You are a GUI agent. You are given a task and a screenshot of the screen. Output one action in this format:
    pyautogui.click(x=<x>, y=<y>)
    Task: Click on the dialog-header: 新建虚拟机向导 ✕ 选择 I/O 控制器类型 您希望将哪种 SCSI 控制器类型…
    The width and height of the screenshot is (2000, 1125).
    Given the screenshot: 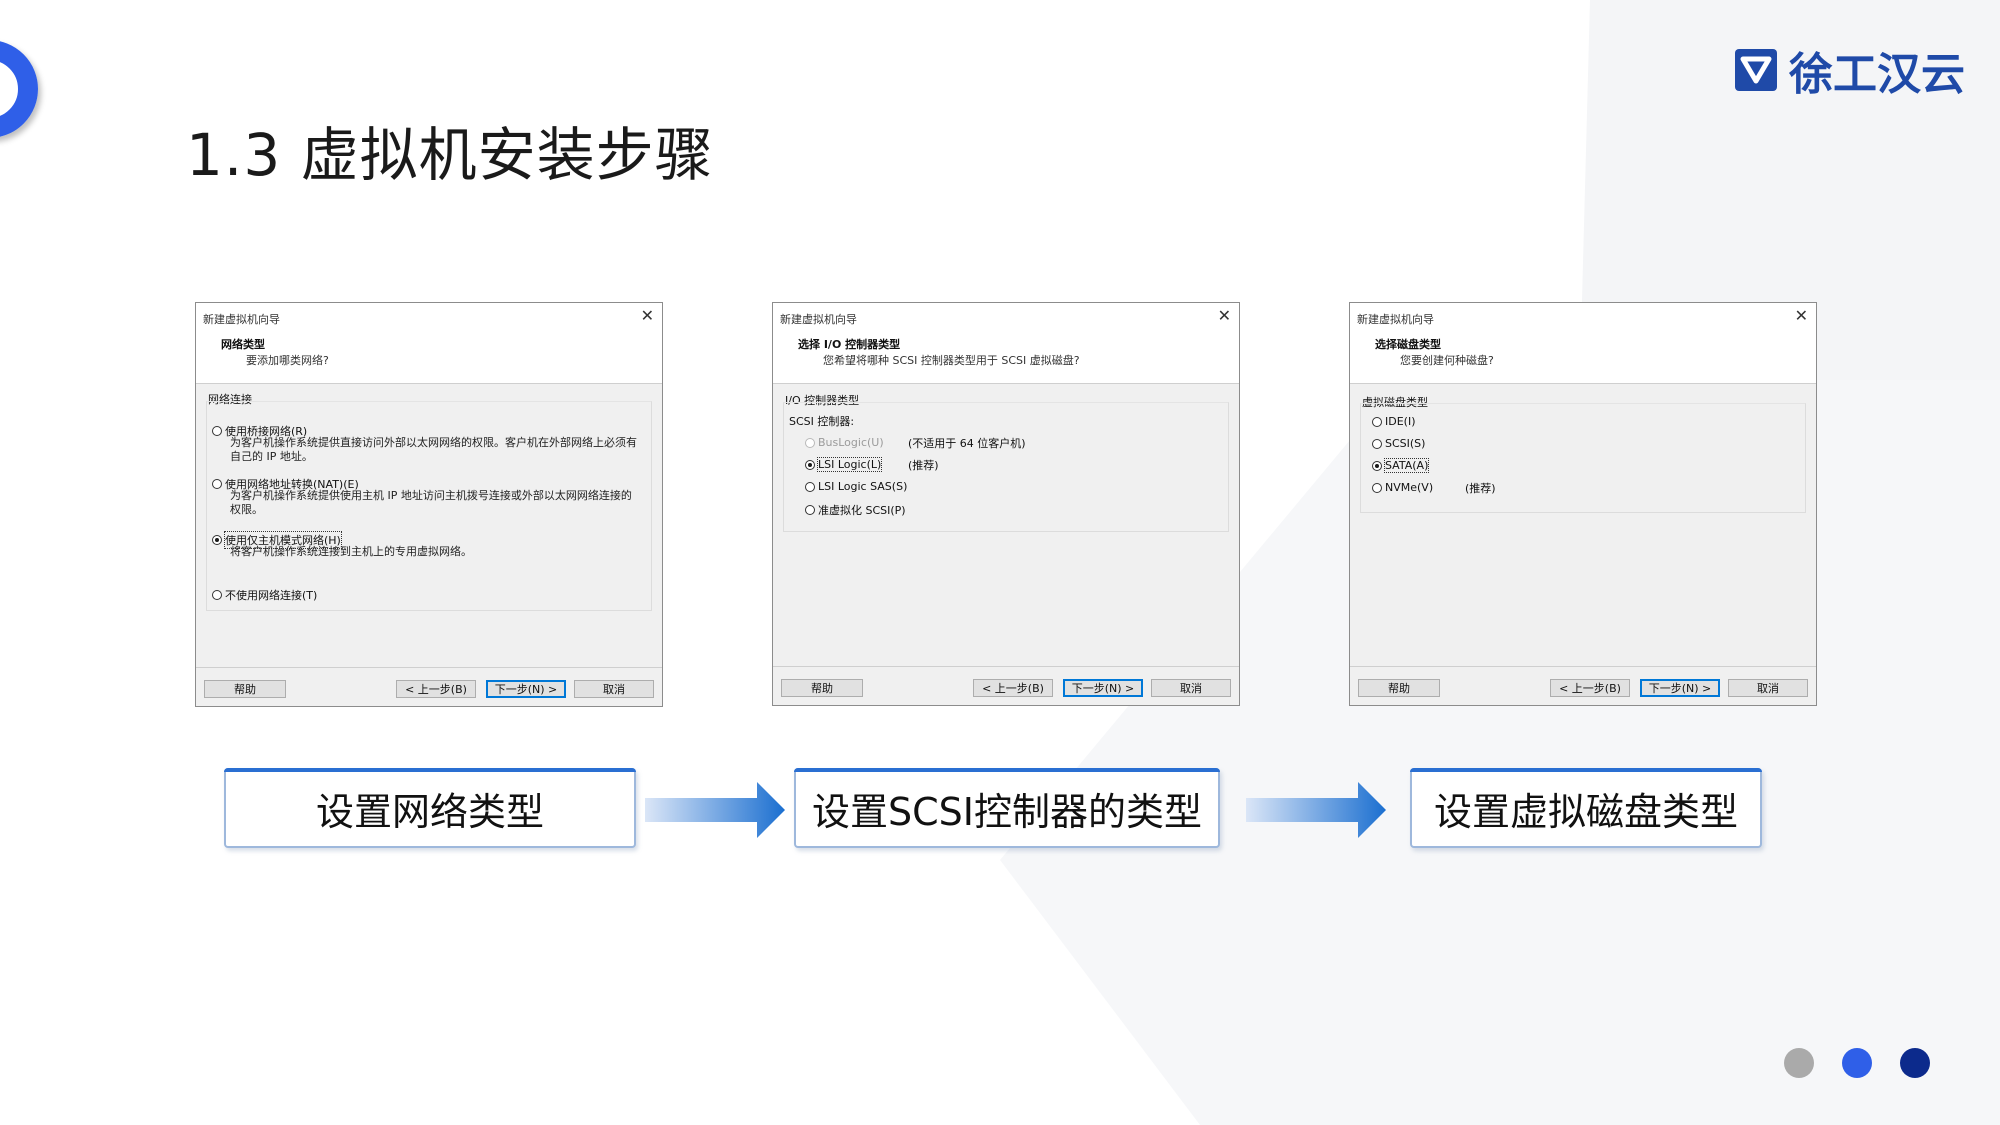 What is the action you would take?
    pyautogui.click(x=1006, y=343)
    